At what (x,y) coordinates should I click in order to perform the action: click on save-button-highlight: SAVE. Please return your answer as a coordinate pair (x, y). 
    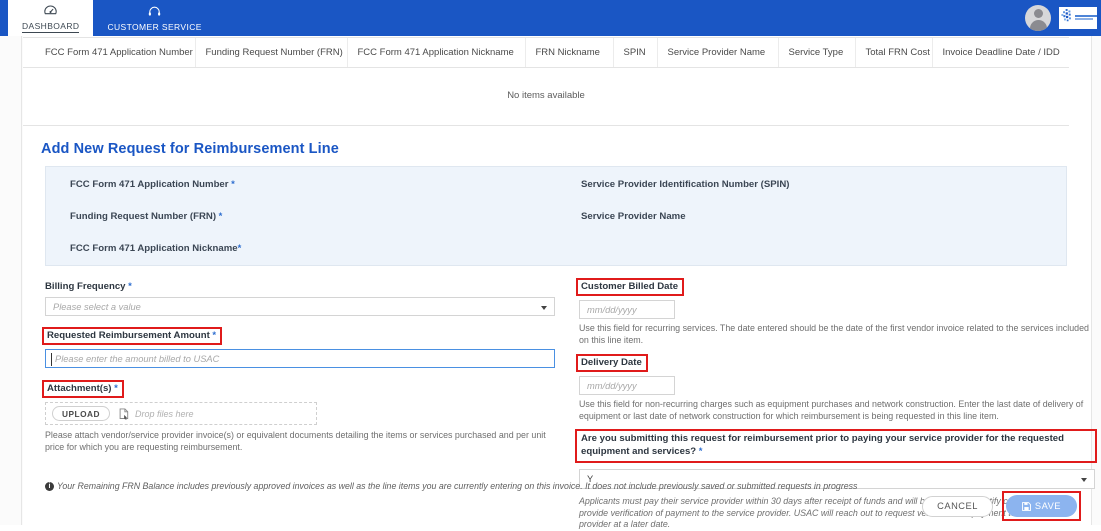
    Looking at the image, I should click on (1041, 506).